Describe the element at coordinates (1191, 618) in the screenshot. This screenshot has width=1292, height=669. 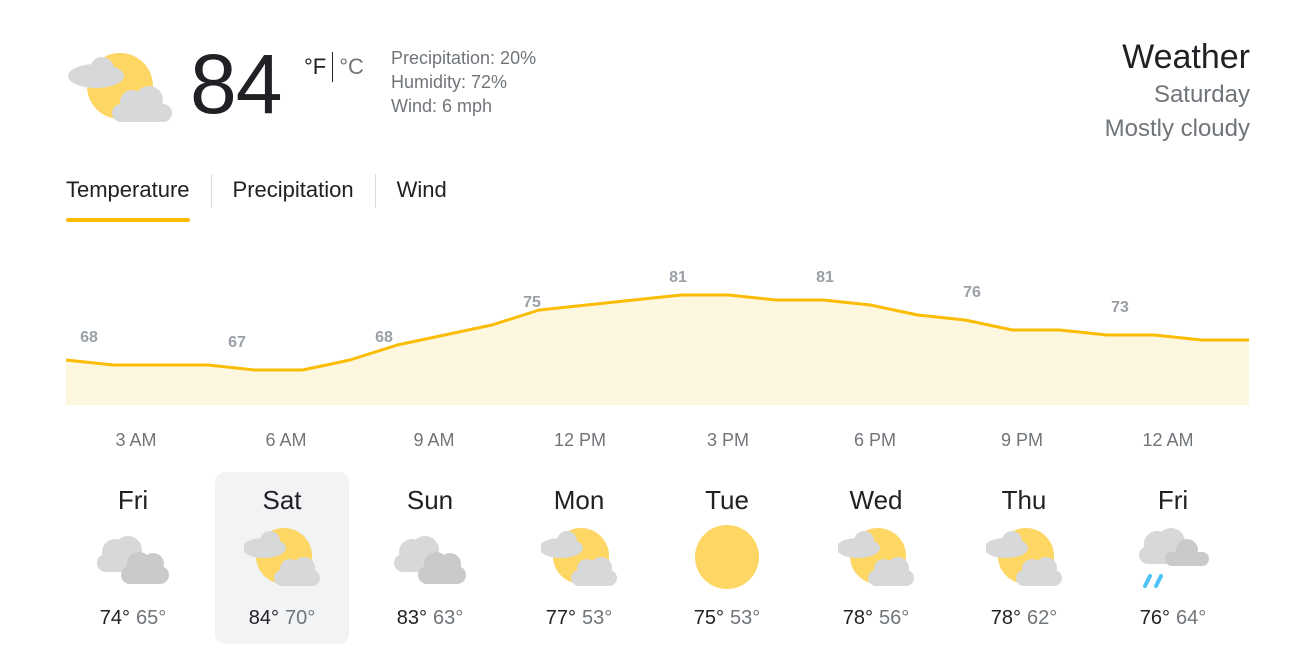
I see `low-temp: 64°` at that location.